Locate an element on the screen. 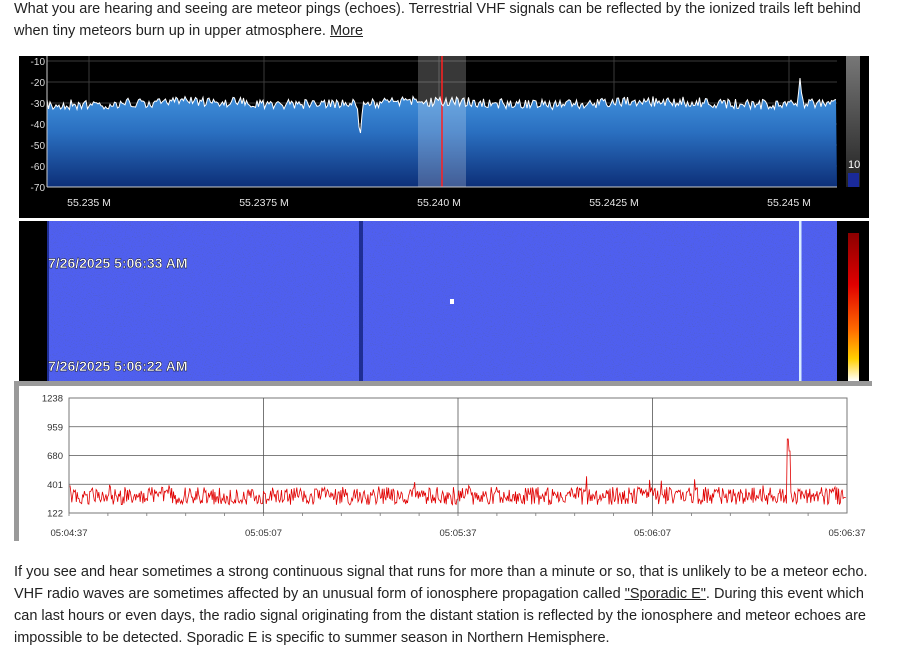 Image resolution: width=898 pixels, height=661 pixels. more-link: More is located at coordinates (346, 31).